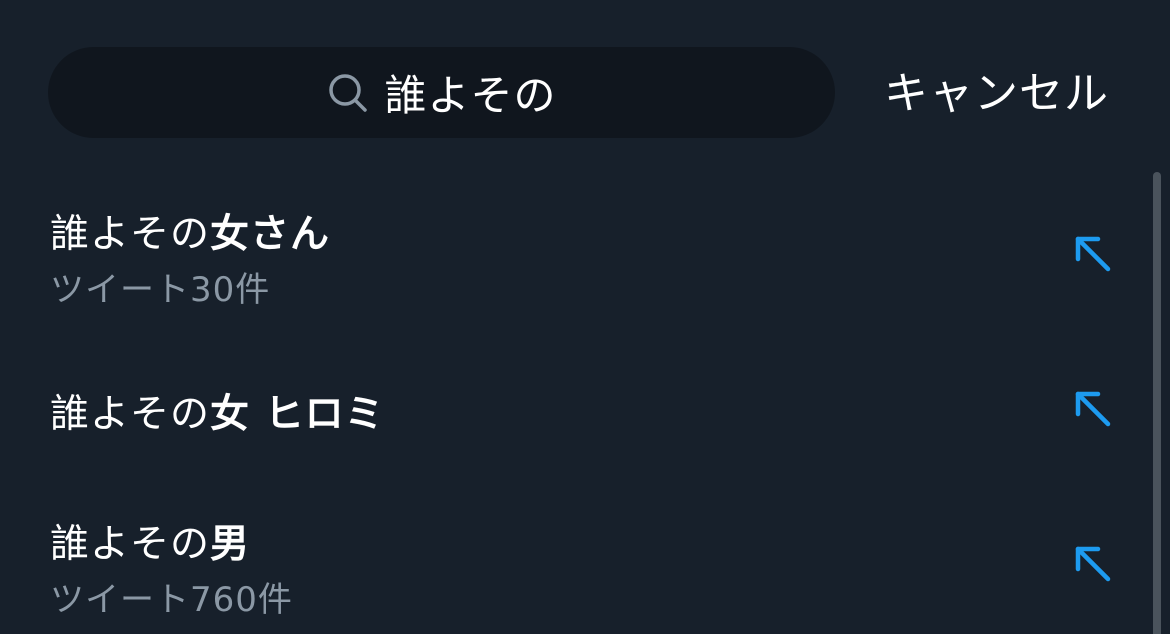 This screenshot has width=1170, height=634. Describe the element at coordinates (230, 544) in the screenshot. I see `suggestion-match: 男` at that location.